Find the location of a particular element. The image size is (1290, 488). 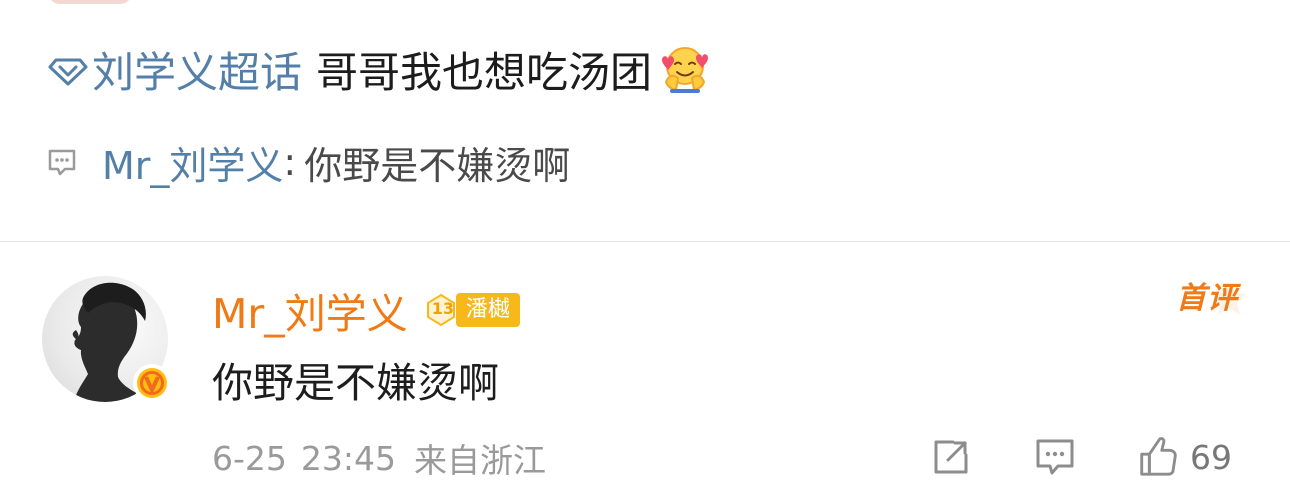

fan-name-label: 潘樾 is located at coordinates (487, 310).